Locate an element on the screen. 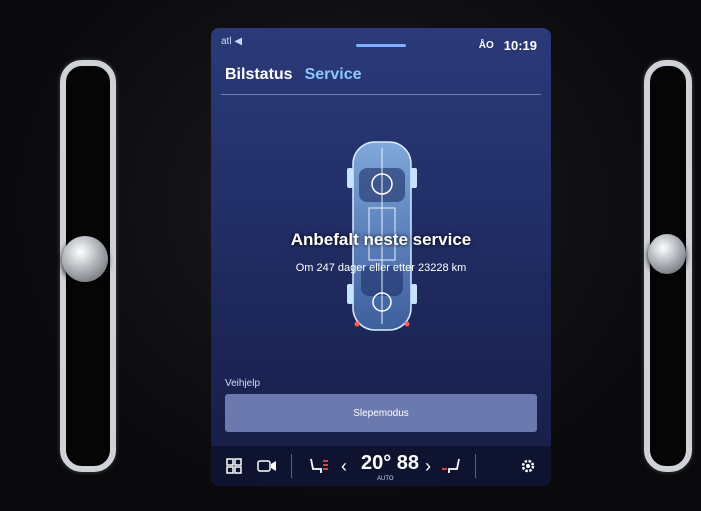  camera-glyph is located at coordinates (266, 466).